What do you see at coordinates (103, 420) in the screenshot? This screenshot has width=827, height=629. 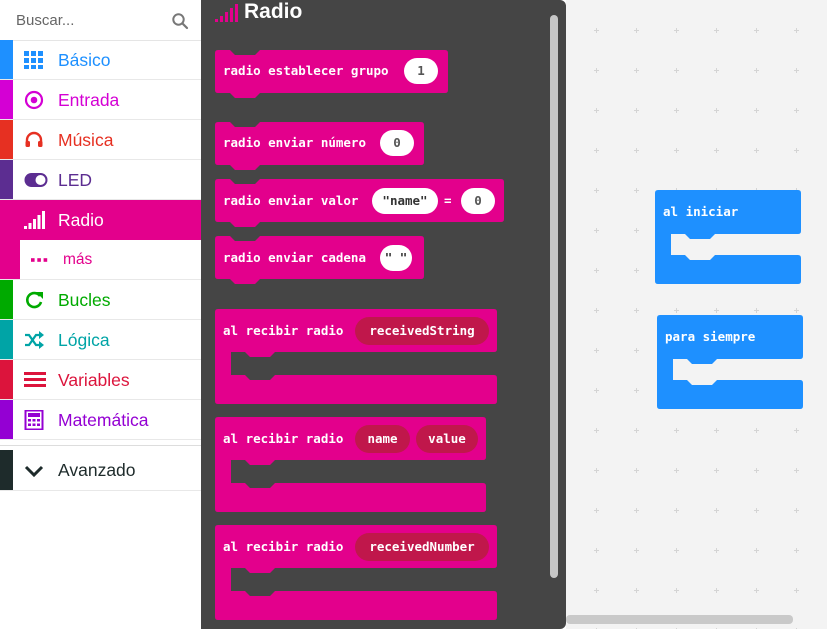 I see `category-label: Matemática` at bounding box center [103, 420].